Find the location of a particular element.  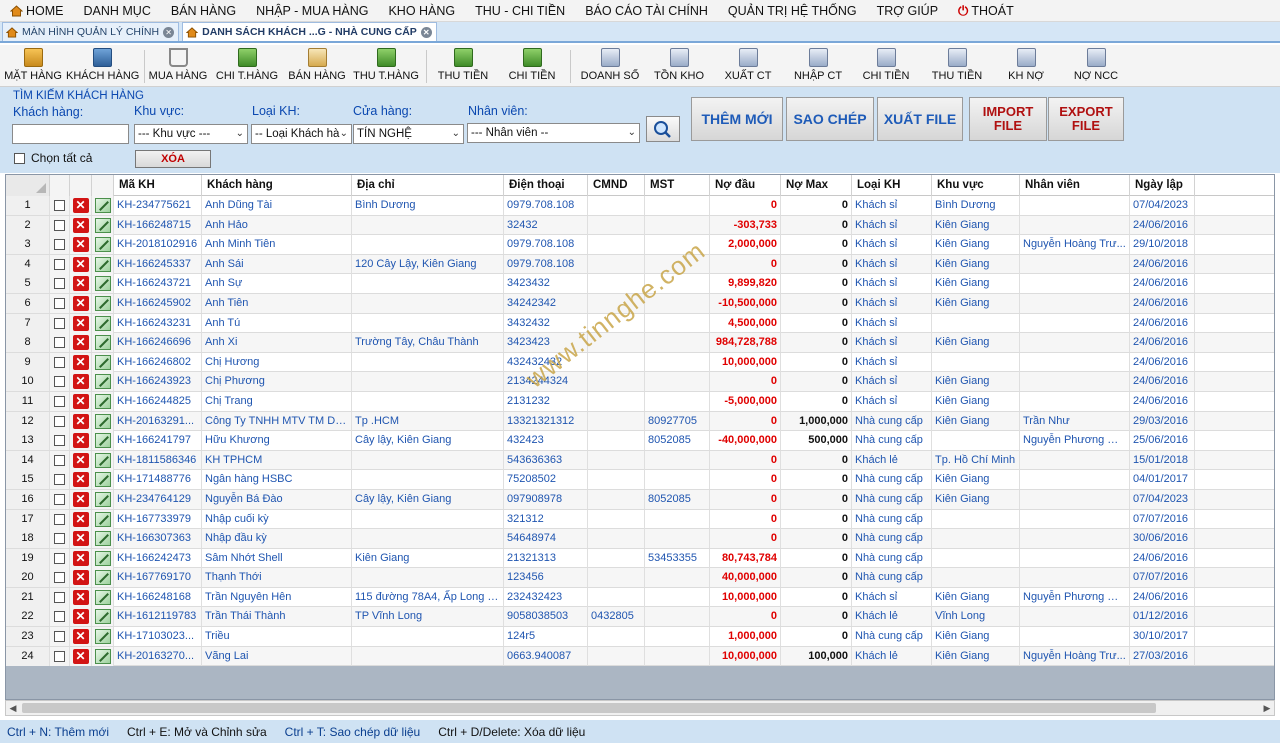

cell-khach-hang: KH TPHCM is located at coordinates (277, 460).